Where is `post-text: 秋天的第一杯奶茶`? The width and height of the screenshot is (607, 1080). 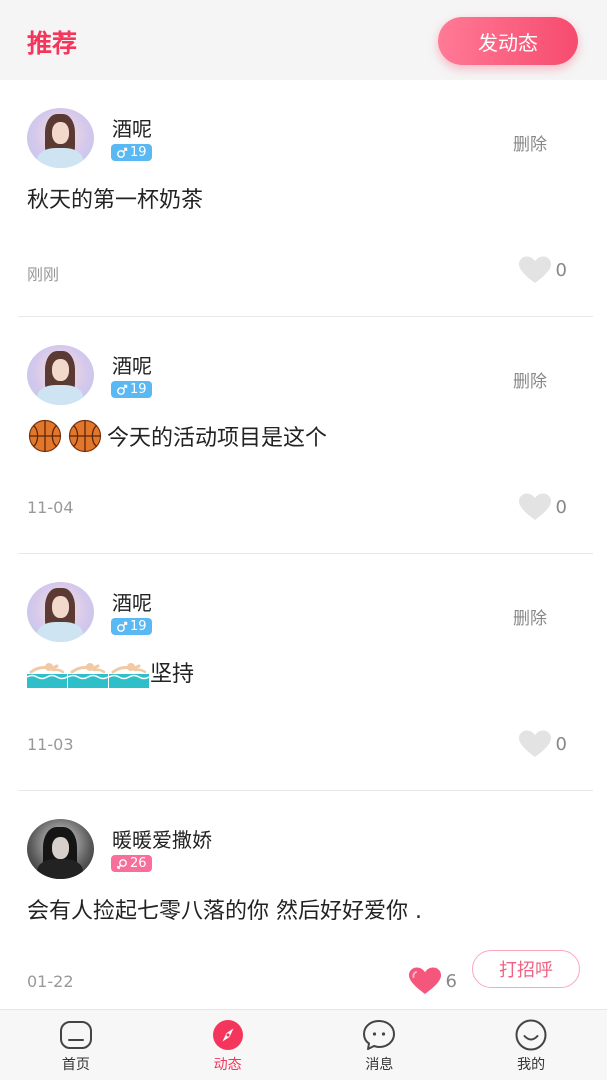
post-text: 秋天的第一杯奶茶 is located at coordinates (115, 200).